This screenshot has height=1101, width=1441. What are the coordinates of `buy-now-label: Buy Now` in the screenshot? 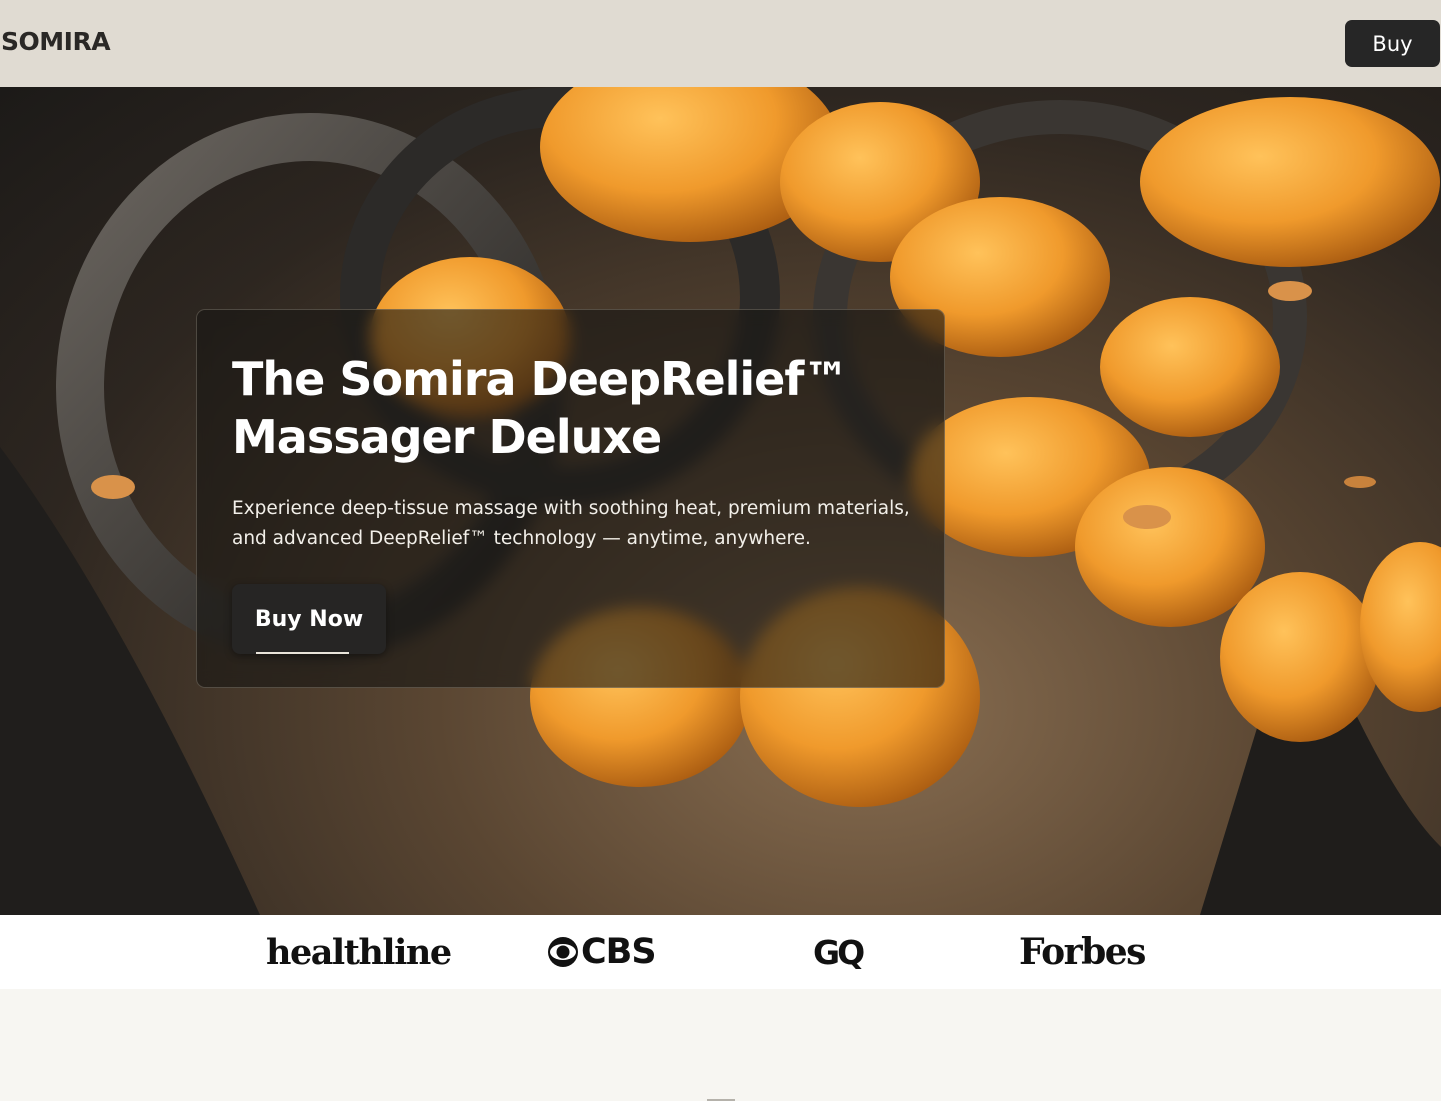 It's located at (309, 619).